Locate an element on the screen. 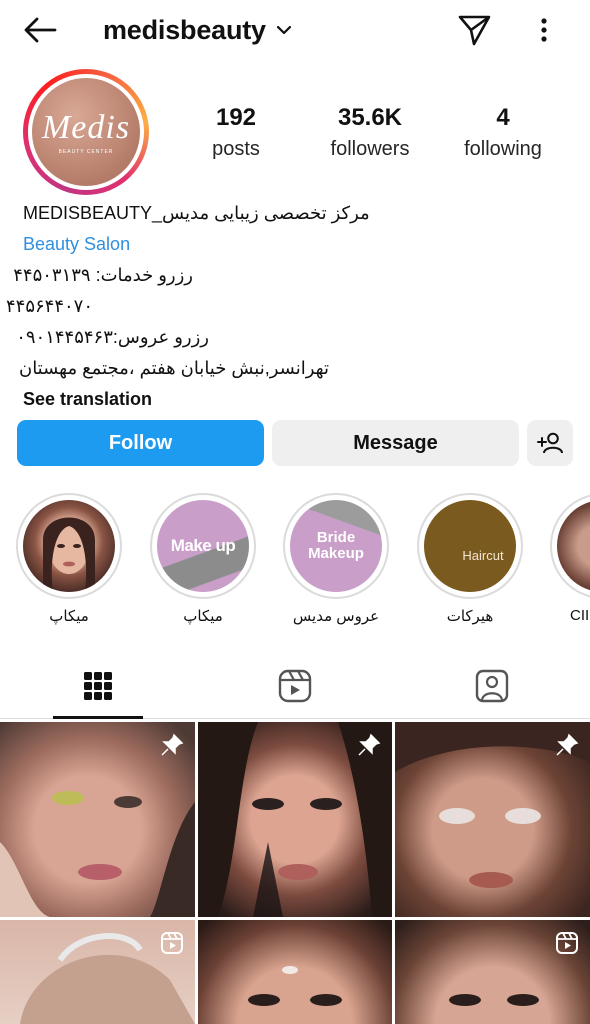 This screenshot has width=590, height=1024. posts-label: posts is located at coordinates (236, 149).